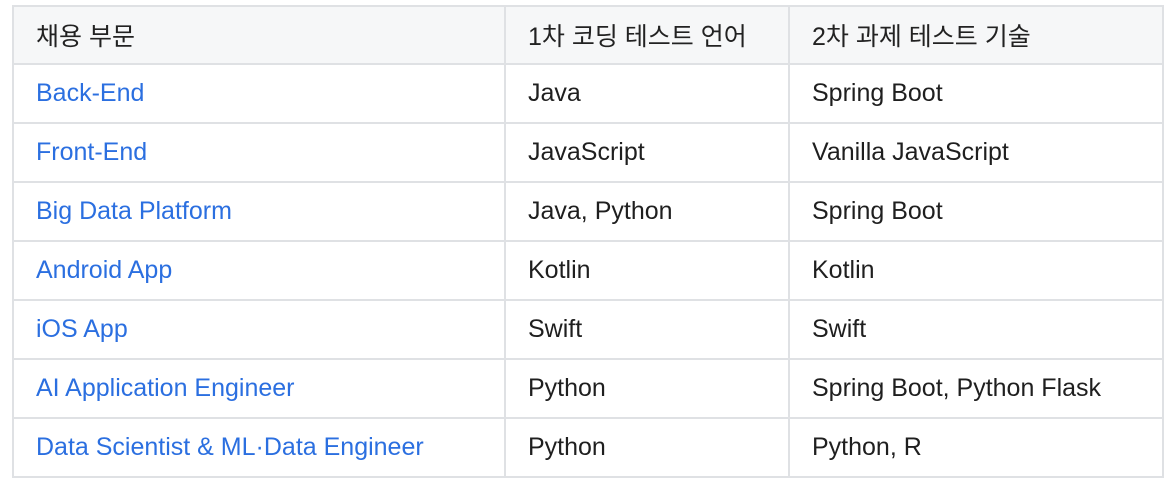 Image resolution: width=1174 pixels, height=490 pixels. Describe the element at coordinates (976, 329) in the screenshot. I see `assignment-tech-cell: Swift` at that location.